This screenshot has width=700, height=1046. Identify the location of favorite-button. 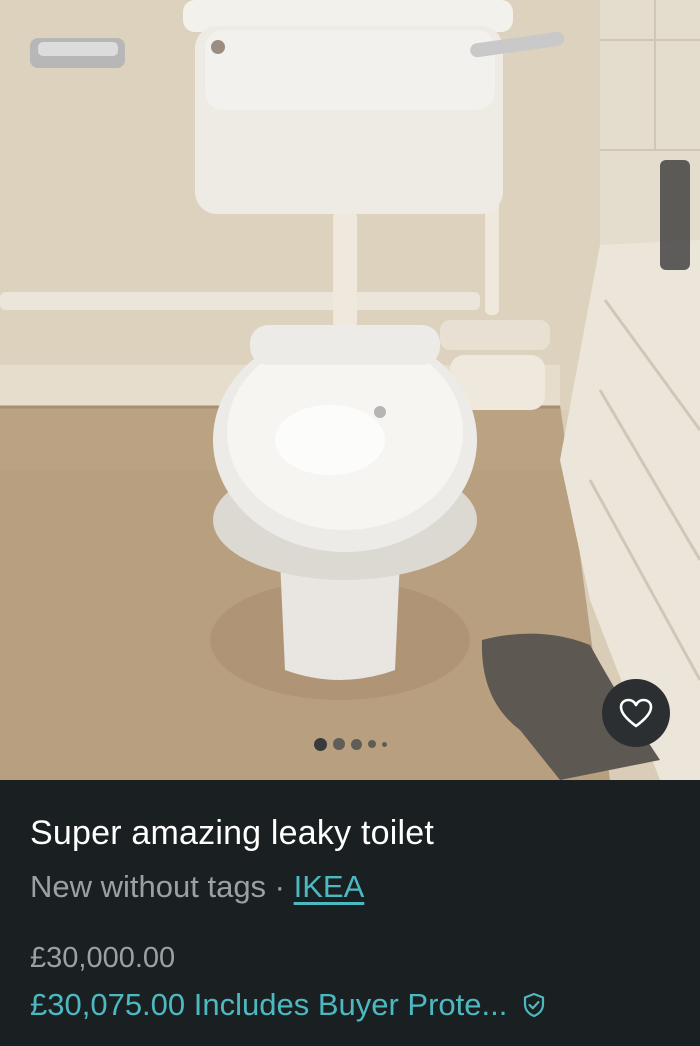
(636, 713).